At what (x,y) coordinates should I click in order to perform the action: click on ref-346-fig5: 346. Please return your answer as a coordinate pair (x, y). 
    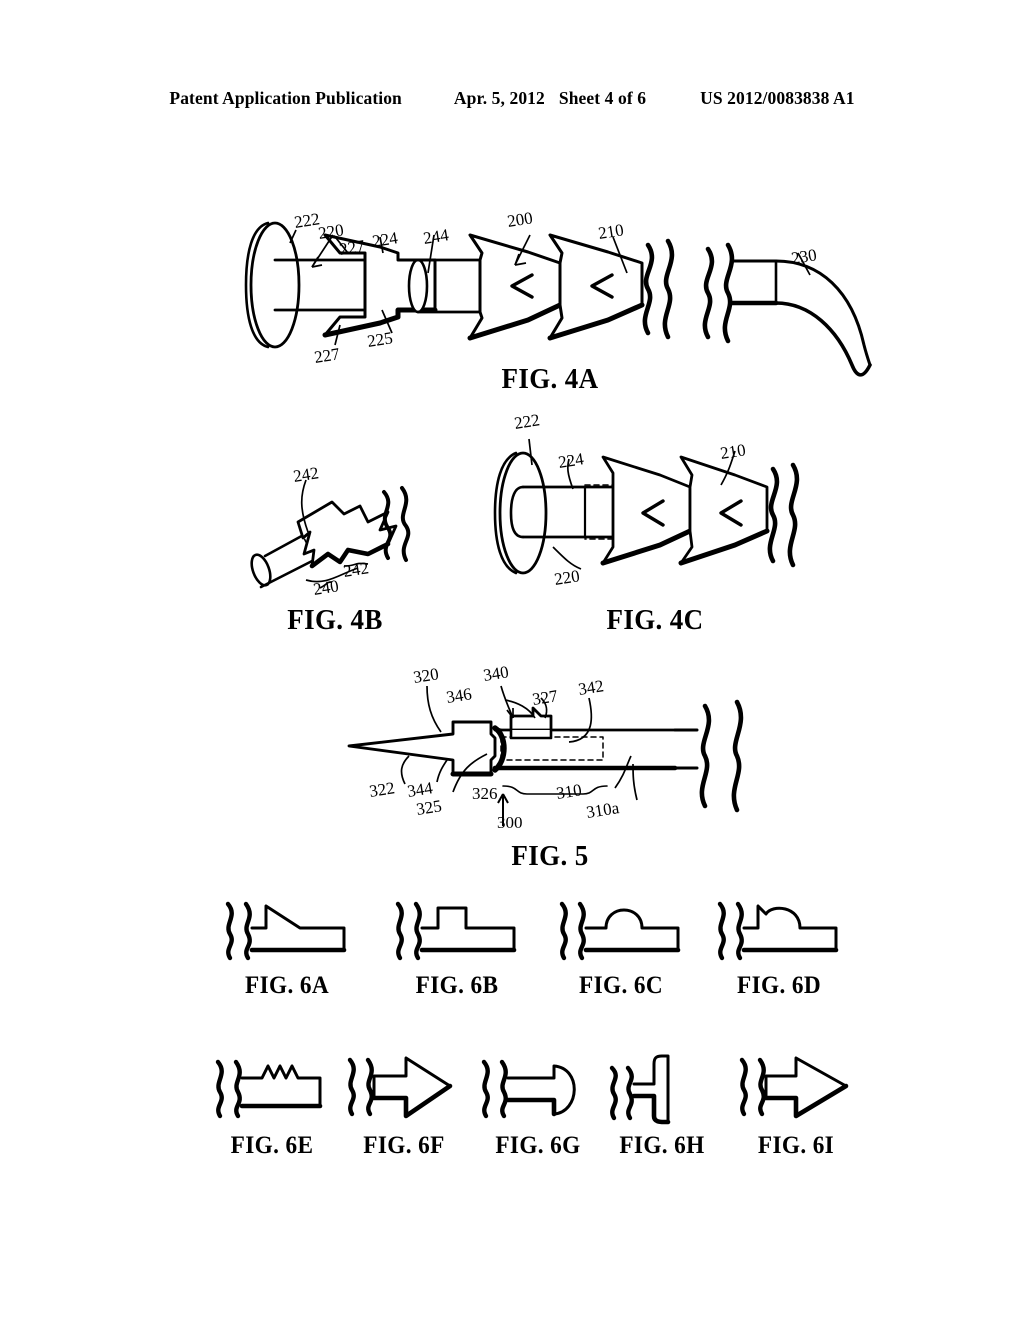
    Looking at the image, I should click on (459, 696).